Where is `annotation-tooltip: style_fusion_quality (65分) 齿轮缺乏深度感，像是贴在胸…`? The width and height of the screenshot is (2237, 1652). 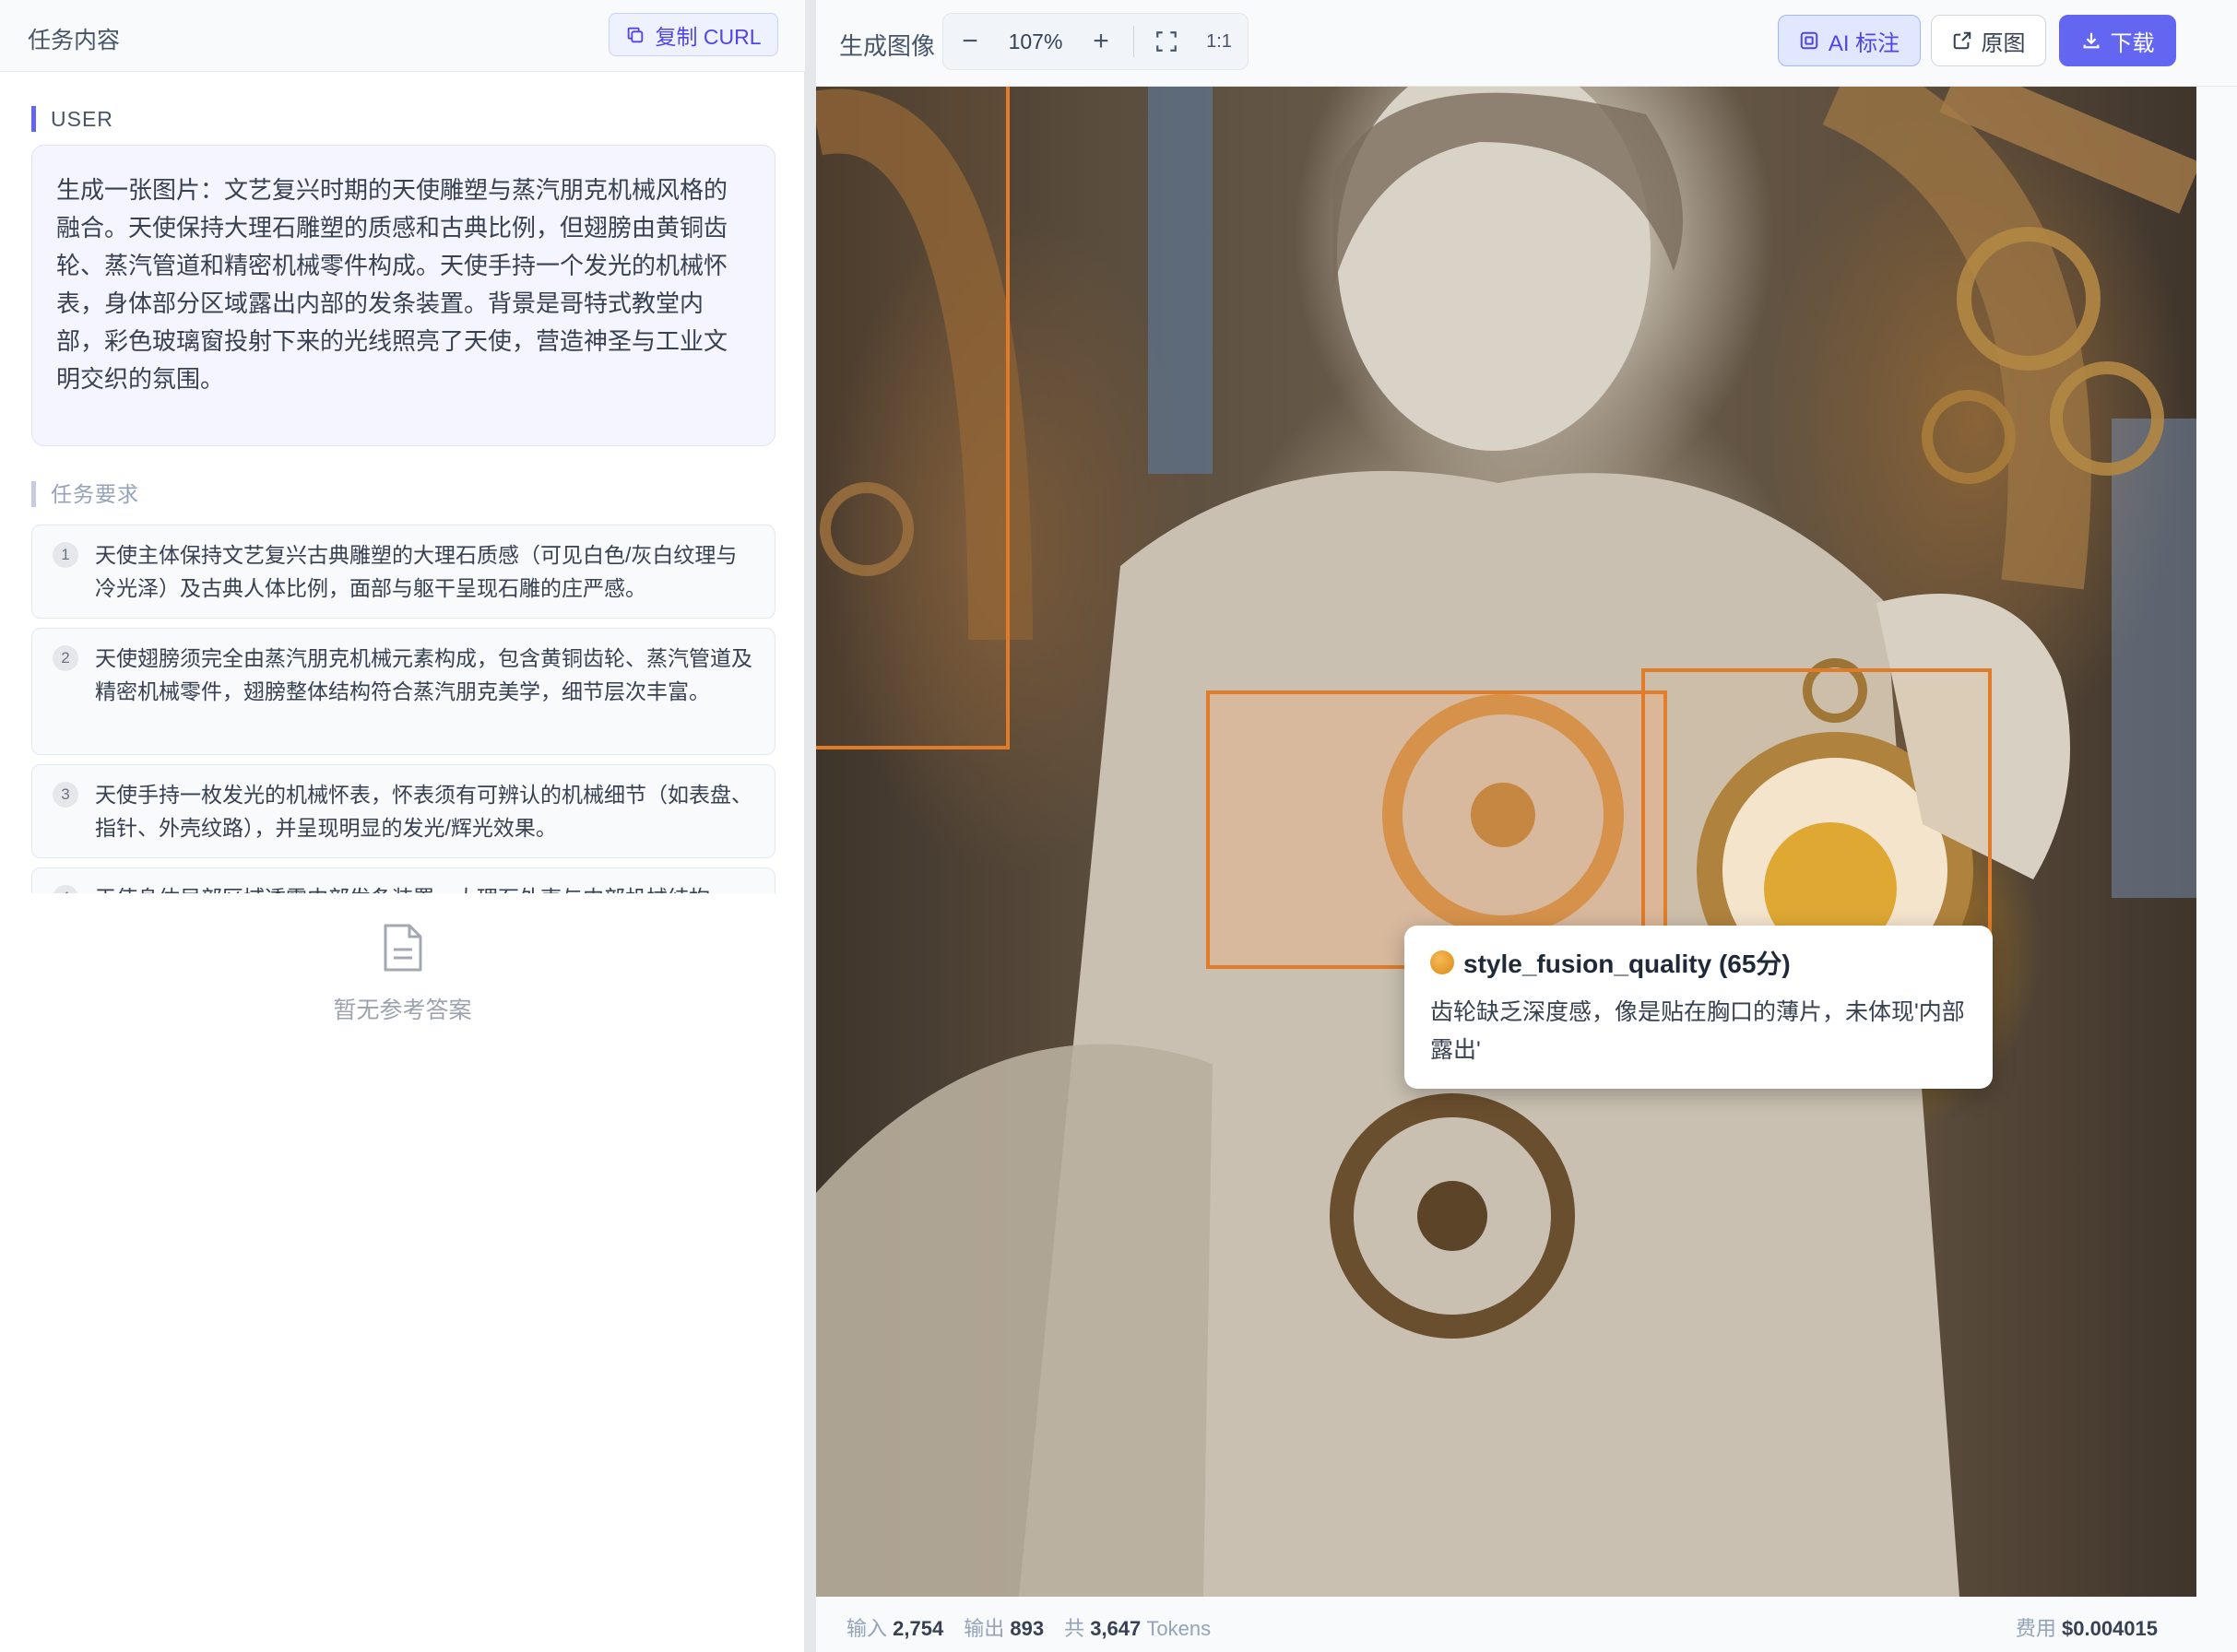
annotation-tooltip: style_fusion_quality (65分) 齿轮缺乏深度感，像是贴在胸… is located at coordinates (1698, 1007).